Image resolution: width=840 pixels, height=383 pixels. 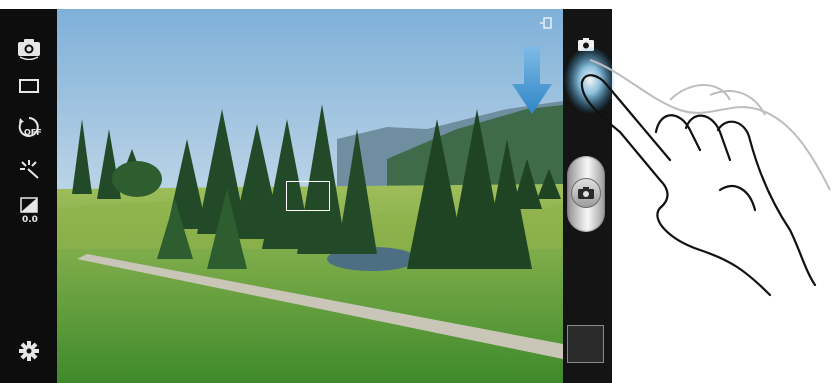 I want to click on flash-icon, so click(x=29, y=169).